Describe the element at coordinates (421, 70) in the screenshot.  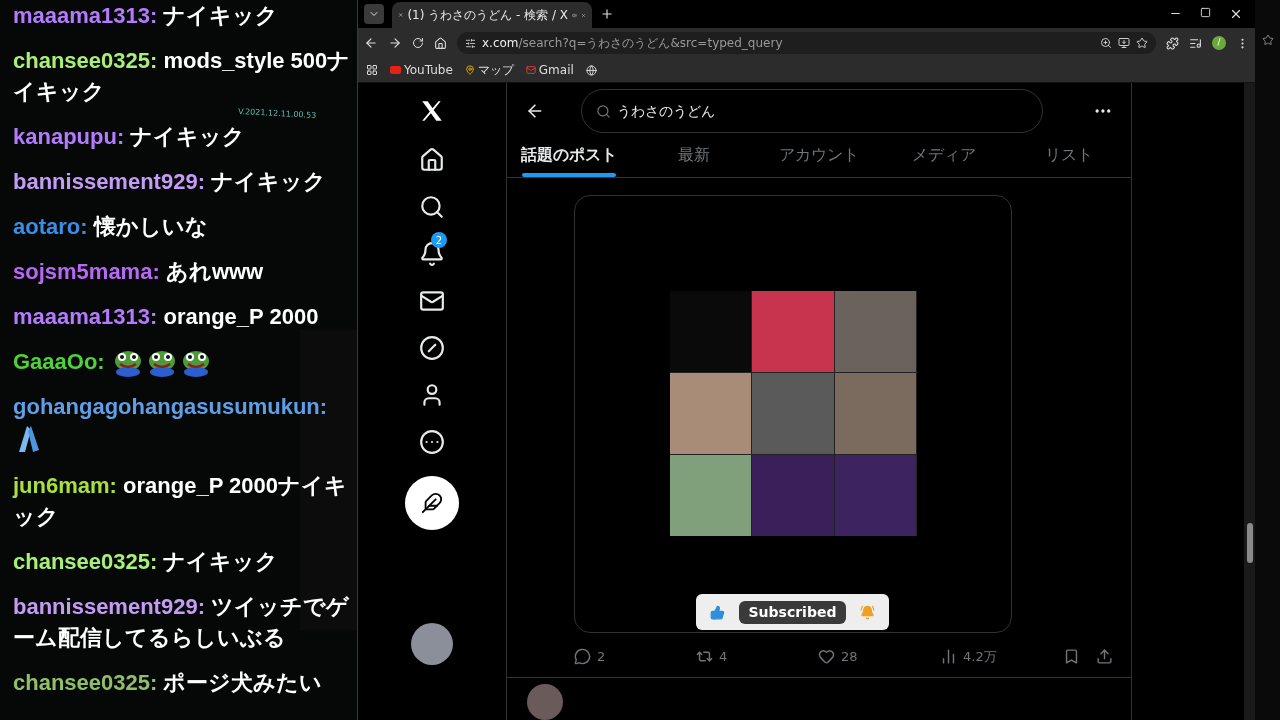
I see `bookmark-item: YouTube` at that location.